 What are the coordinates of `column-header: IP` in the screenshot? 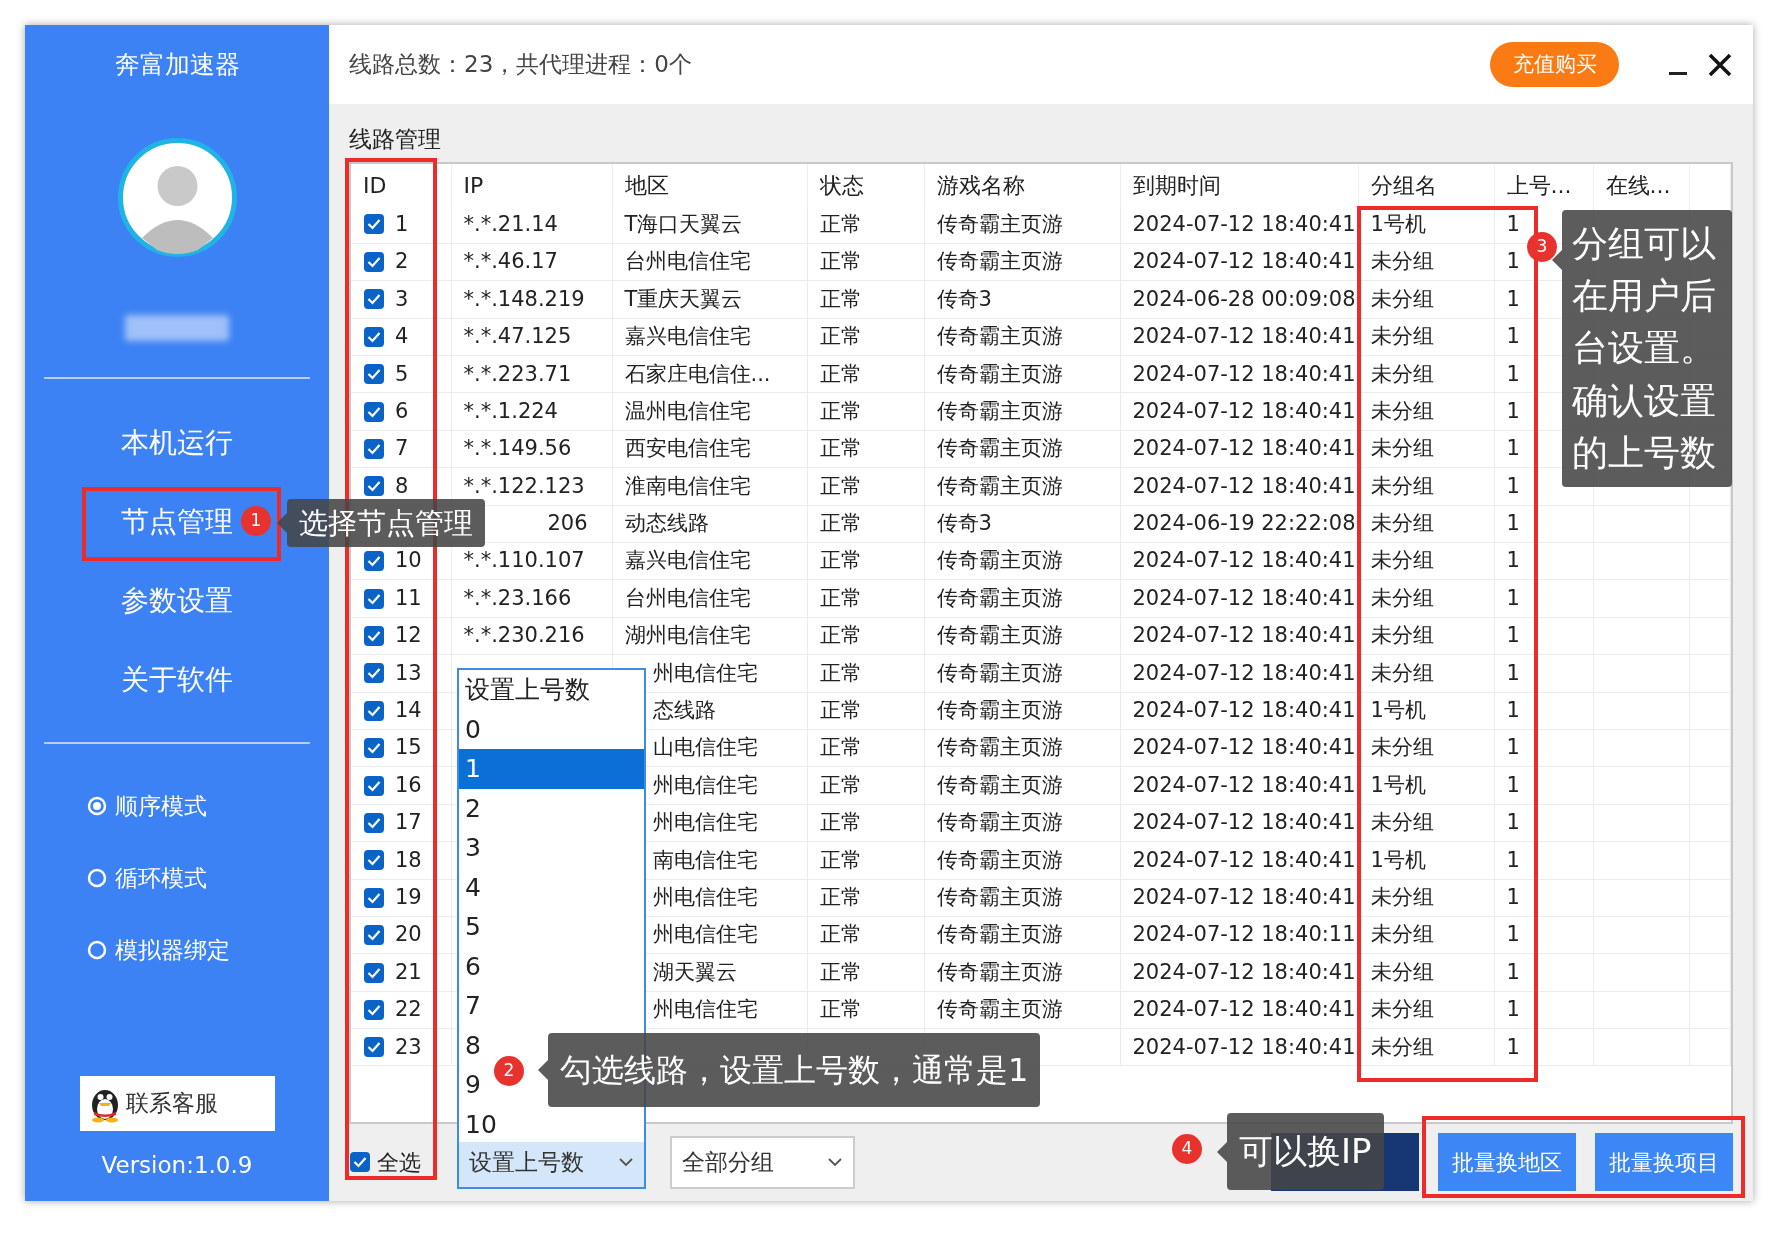 It's located at (531, 185).